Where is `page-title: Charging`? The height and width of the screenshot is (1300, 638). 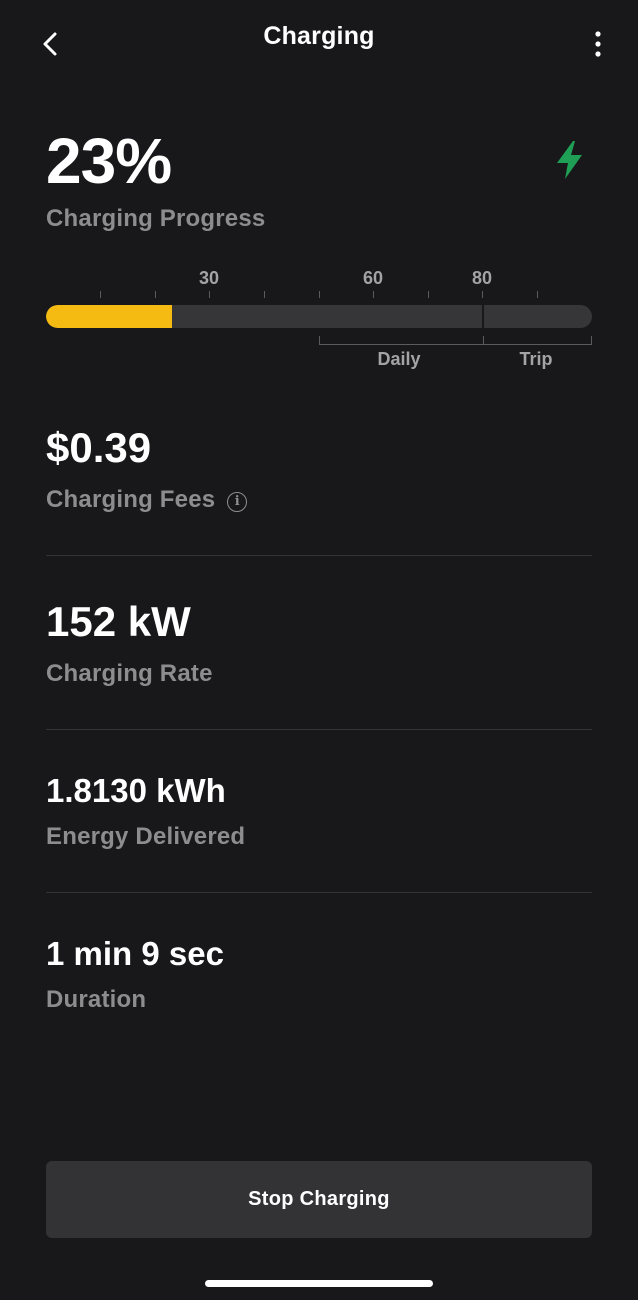
page-title: Charging is located at coordinates (319, 36).